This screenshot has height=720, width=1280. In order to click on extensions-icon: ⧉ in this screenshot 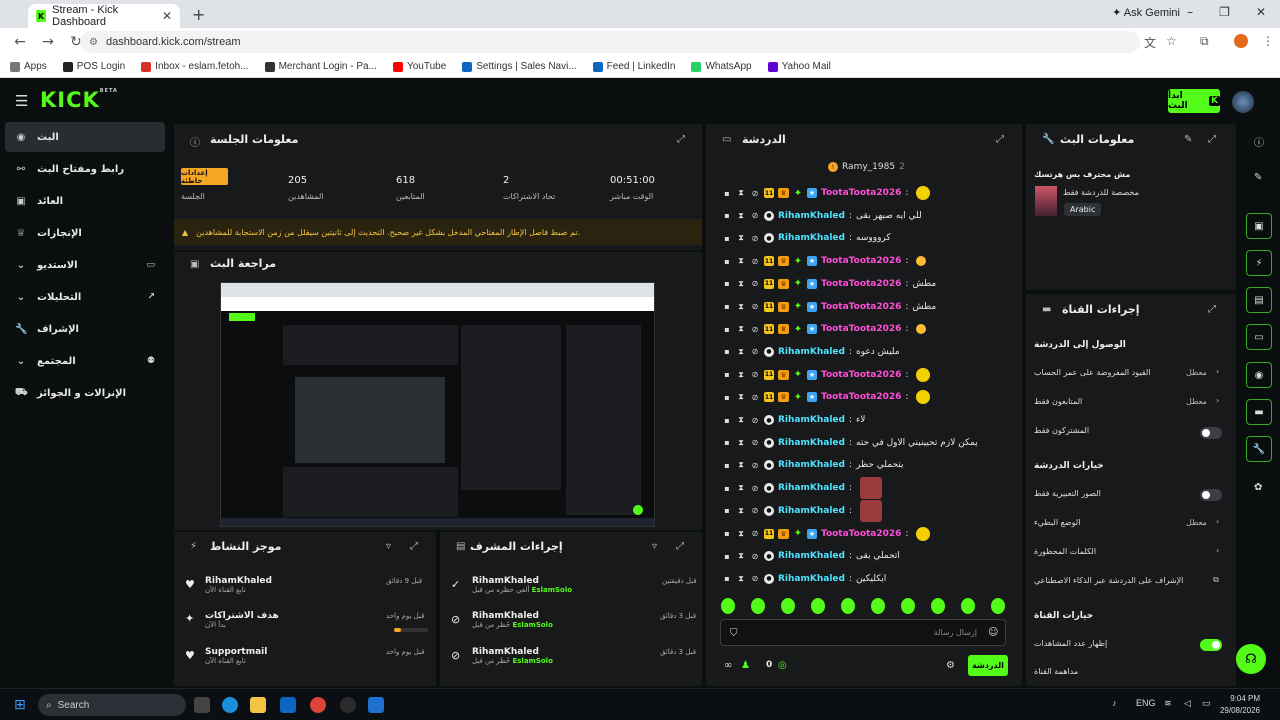, I will do `click(1204, 41)`.